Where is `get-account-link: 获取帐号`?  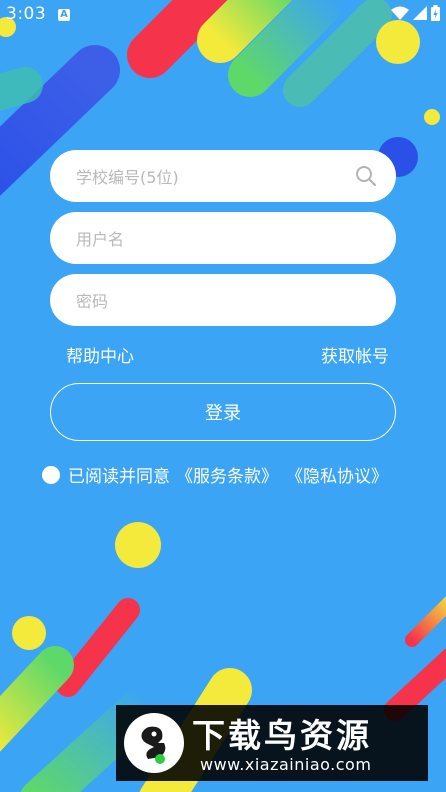
get-account-link: 获取帐号 is located at coordinates (355, 354).